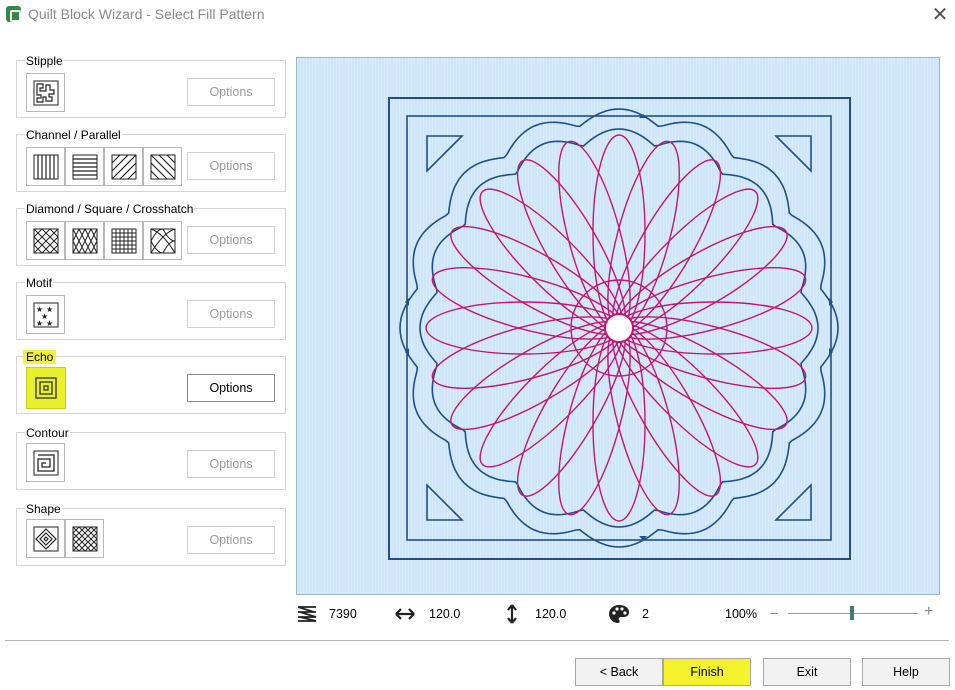  I want to click on footer-divider, so click(477, 640).